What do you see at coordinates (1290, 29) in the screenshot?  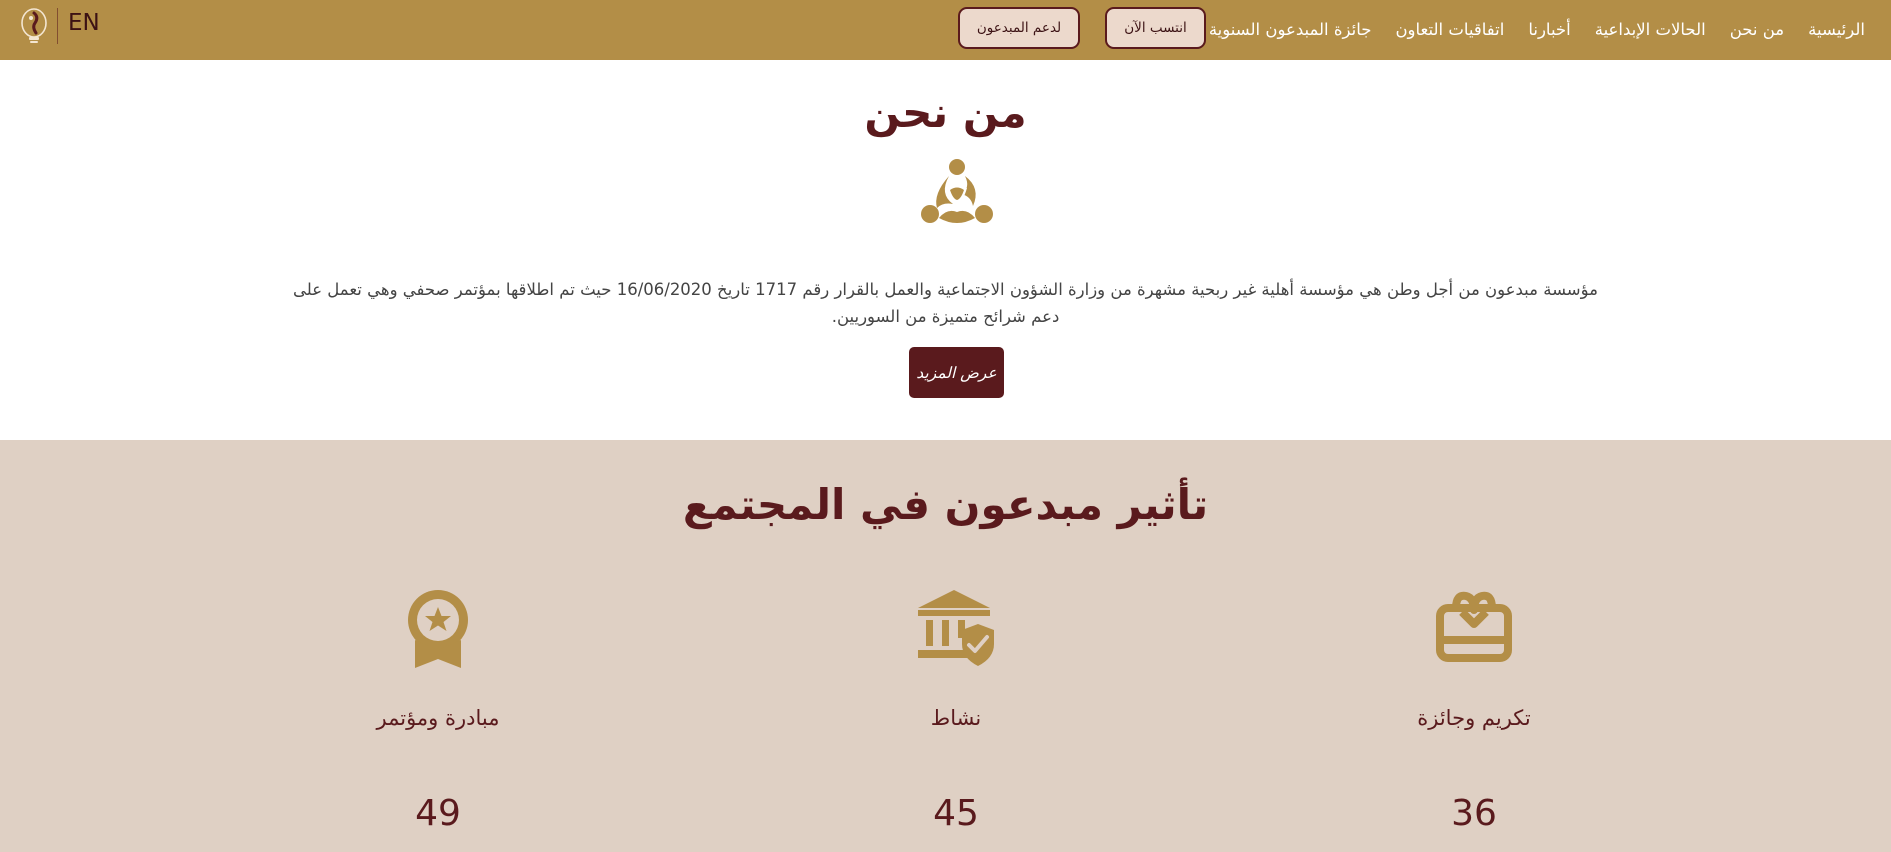 I see `nav-link-annual-award: جائزة المبدعون السنوية` at bounding box center [1290, 29].